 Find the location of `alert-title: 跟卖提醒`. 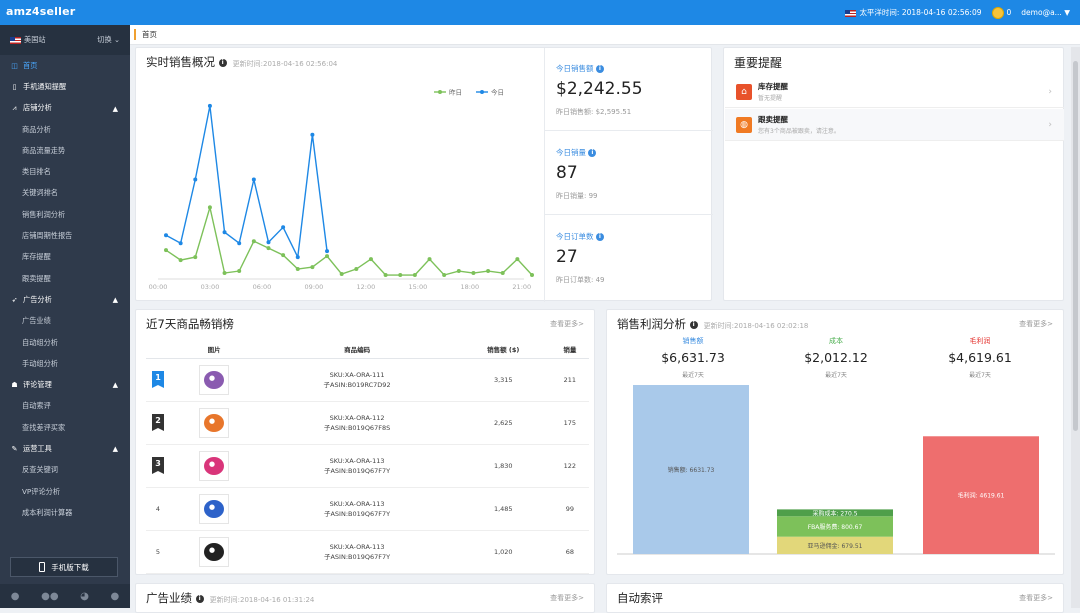

alert-title: 跟卖提醒 is located at coordinates (773, 119).